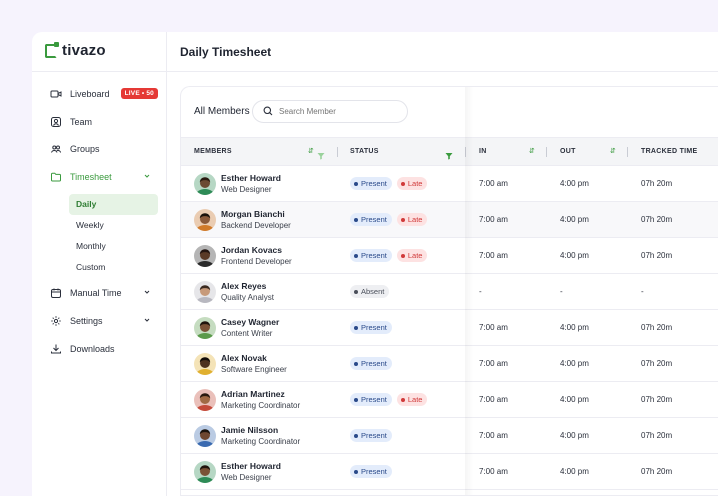  I want to click on tivazo-logo-icon, so click(52, 49).